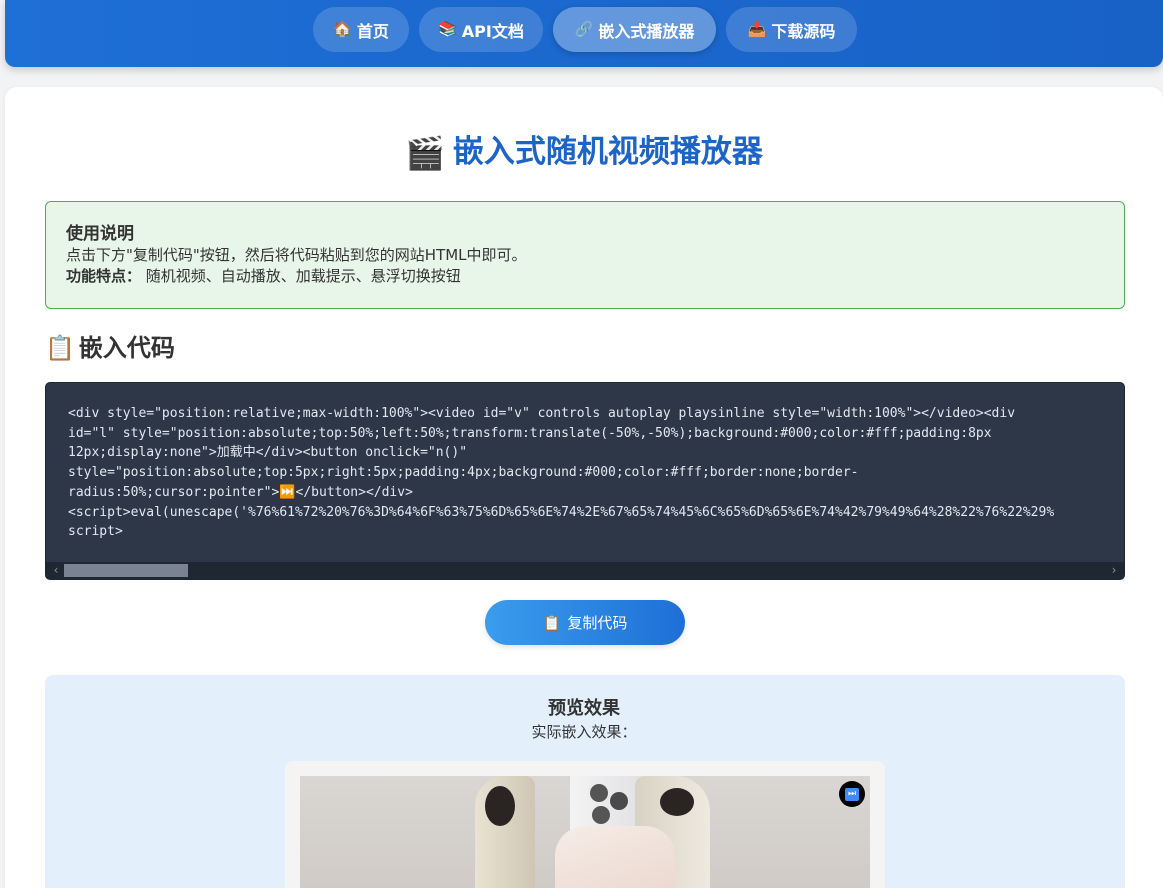  What do you see at coordinates (615, 857) in the screenshot?
I see `video-hand` at bounding box center [615, 857].